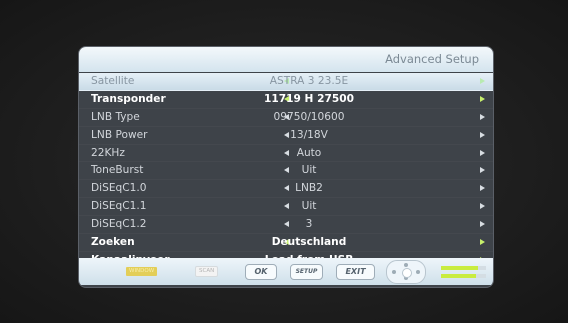 Image resolution: width=568 pixels, height=323 pixels. What do you see at coordinates (142, 271) in the screenshot?
I see `yellow-key-hint: WINDOW` at bounding box center [142, 271].